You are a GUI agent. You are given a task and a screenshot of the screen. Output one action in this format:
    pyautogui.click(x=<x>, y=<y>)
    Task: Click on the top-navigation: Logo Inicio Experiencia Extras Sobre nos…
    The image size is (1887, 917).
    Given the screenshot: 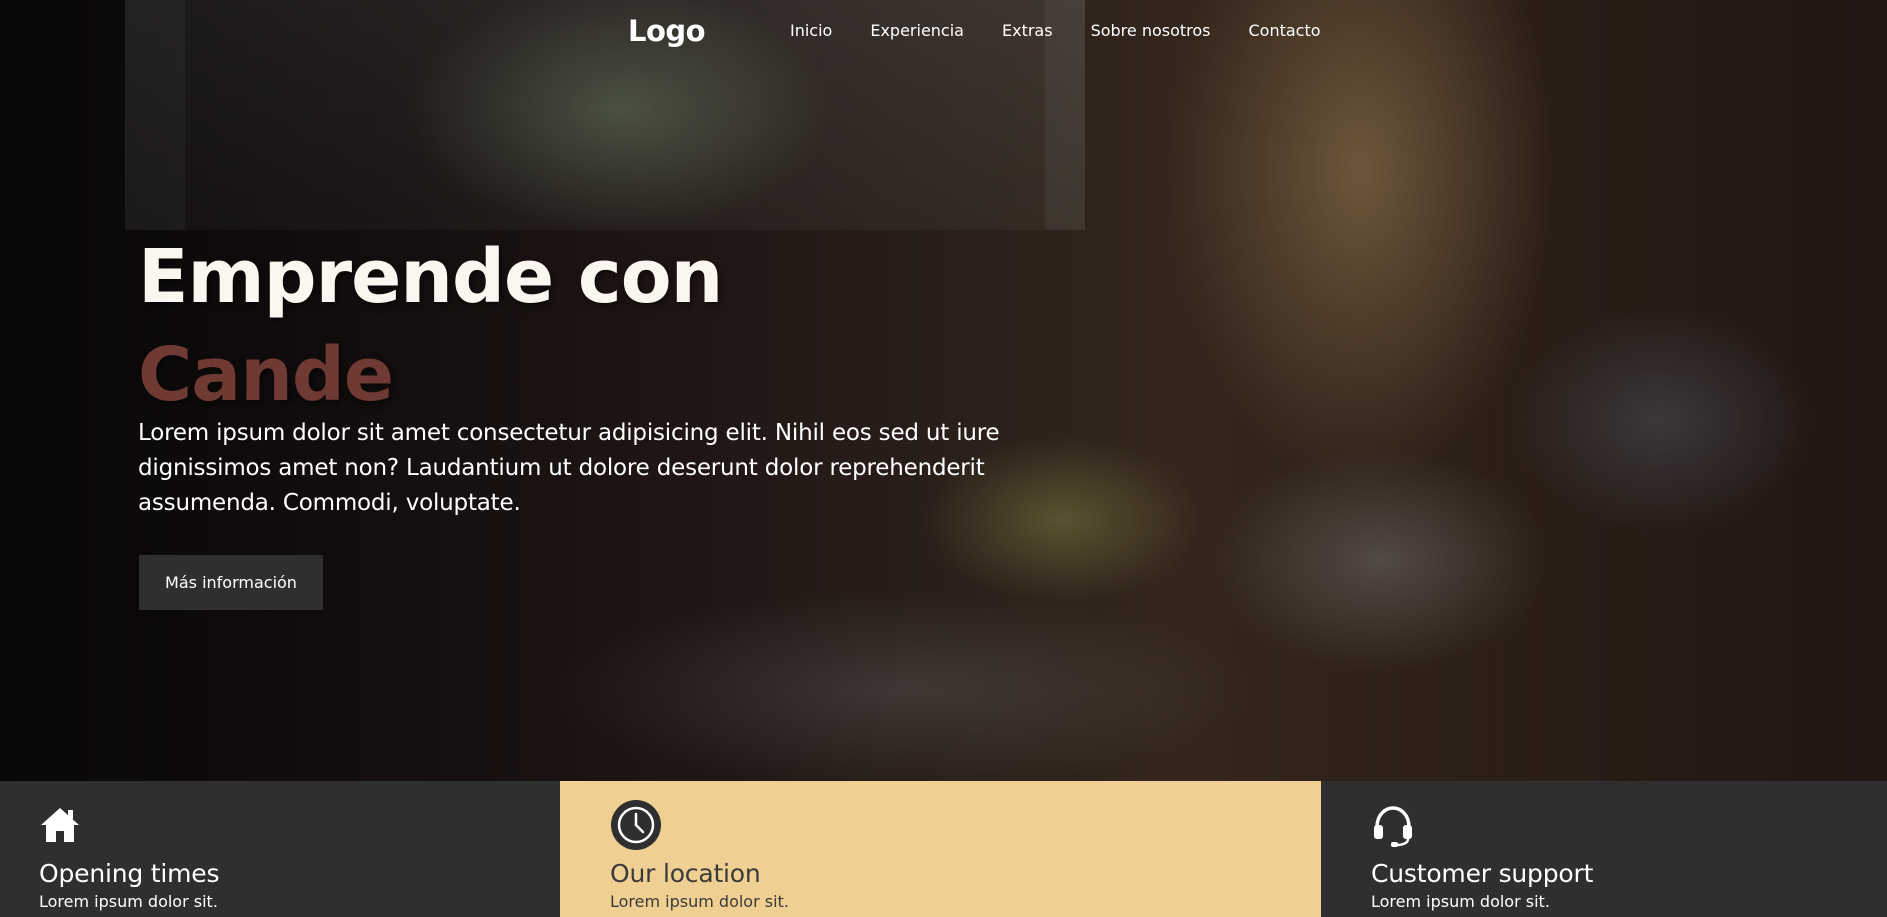 What is the action you would take?
    pyautogui.click(x=943, y=32)
    